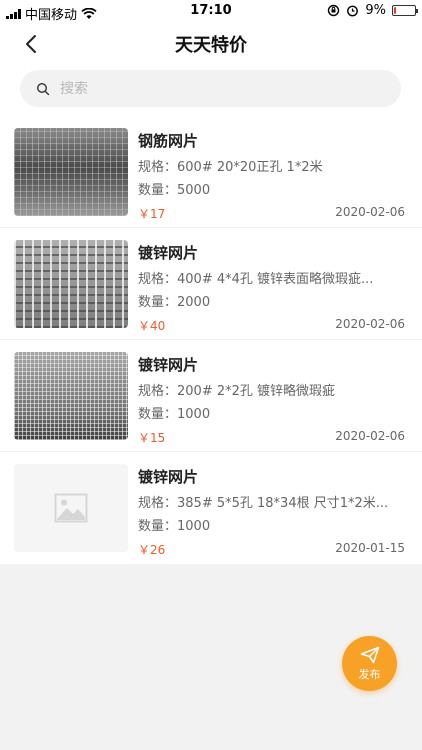 The width and height of the screenshot is (422, 750). I want to click on paper-plane-icon, so click(369, 654).